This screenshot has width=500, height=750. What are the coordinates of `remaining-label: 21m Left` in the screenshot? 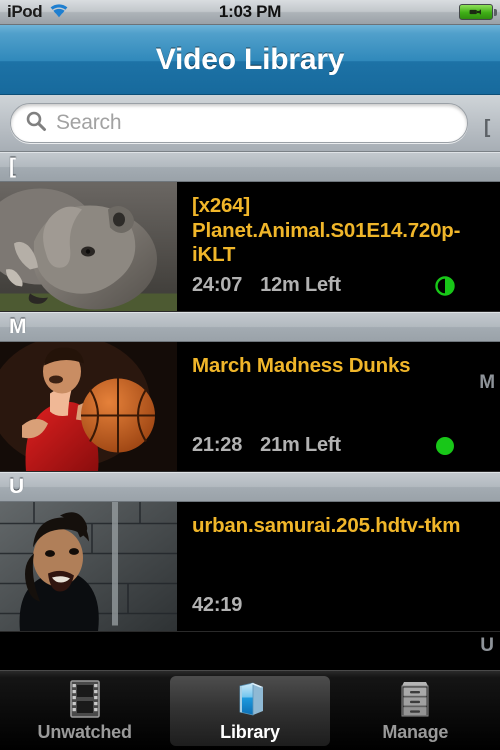 It's located at (300, 445).